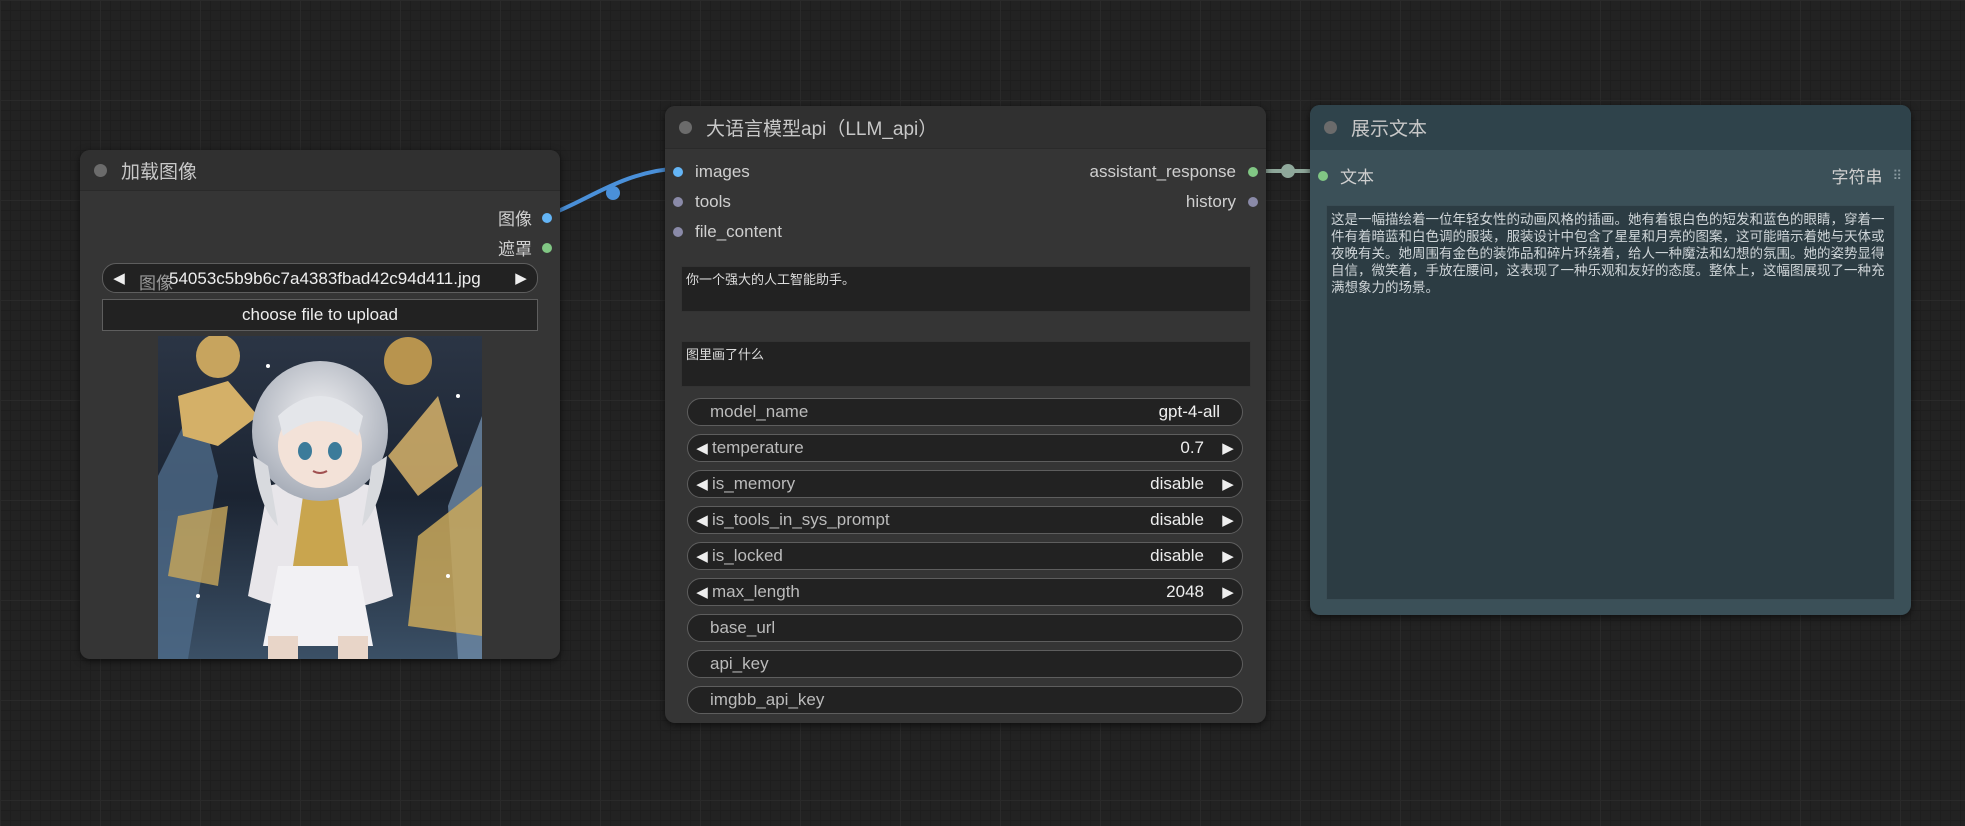 The height and width of the screenshot is (826, 1965). What do you see at coordinates (1189, 411) in the screenshot?
I see `model-name-value: gpt-4-all` at bounding box center [1189, 411].